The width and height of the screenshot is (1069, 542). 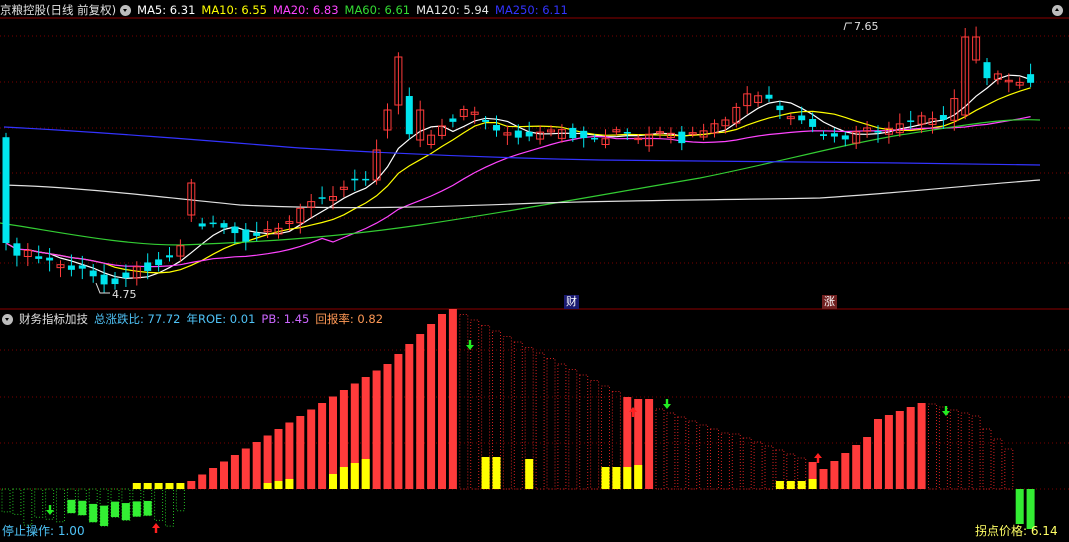 What do you see at coordinates (1016, 531) in the screenshot?
I see `pivot-price-label: 拐点价格: 6.14` at bounding box center [1016, 531].